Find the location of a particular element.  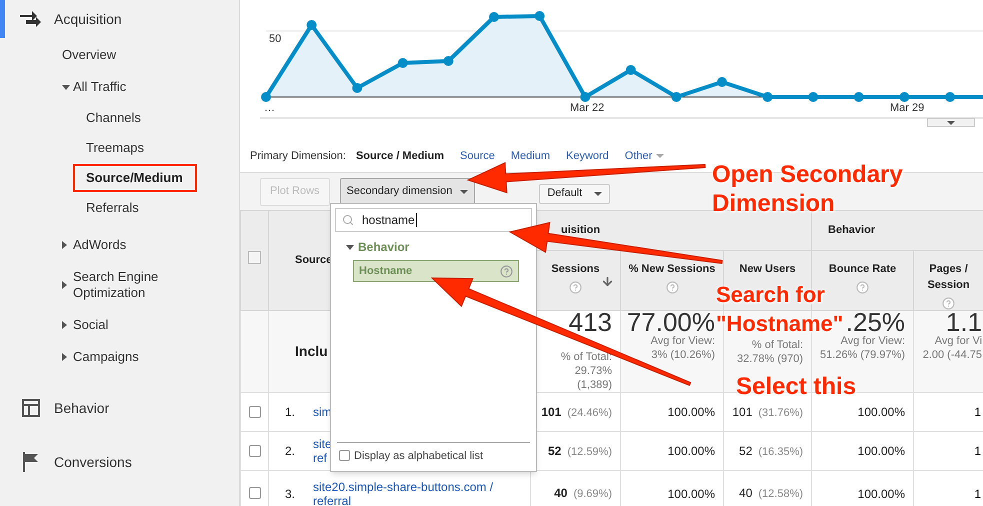

nav-section-row: Behavior is located at coordinates (119, 408).